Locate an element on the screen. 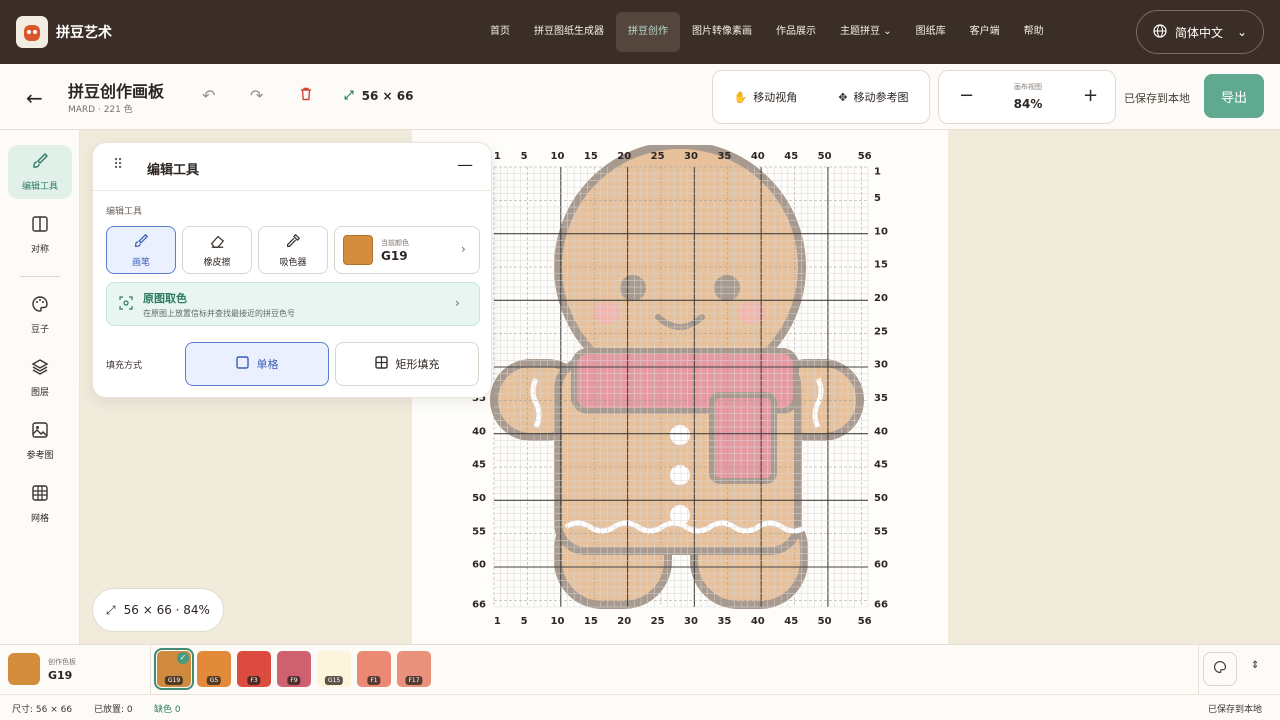 Image resolution: width=1280 pixels, height=720 pixels. grid-tick-label: 10 is located at coordinates (881, 231).